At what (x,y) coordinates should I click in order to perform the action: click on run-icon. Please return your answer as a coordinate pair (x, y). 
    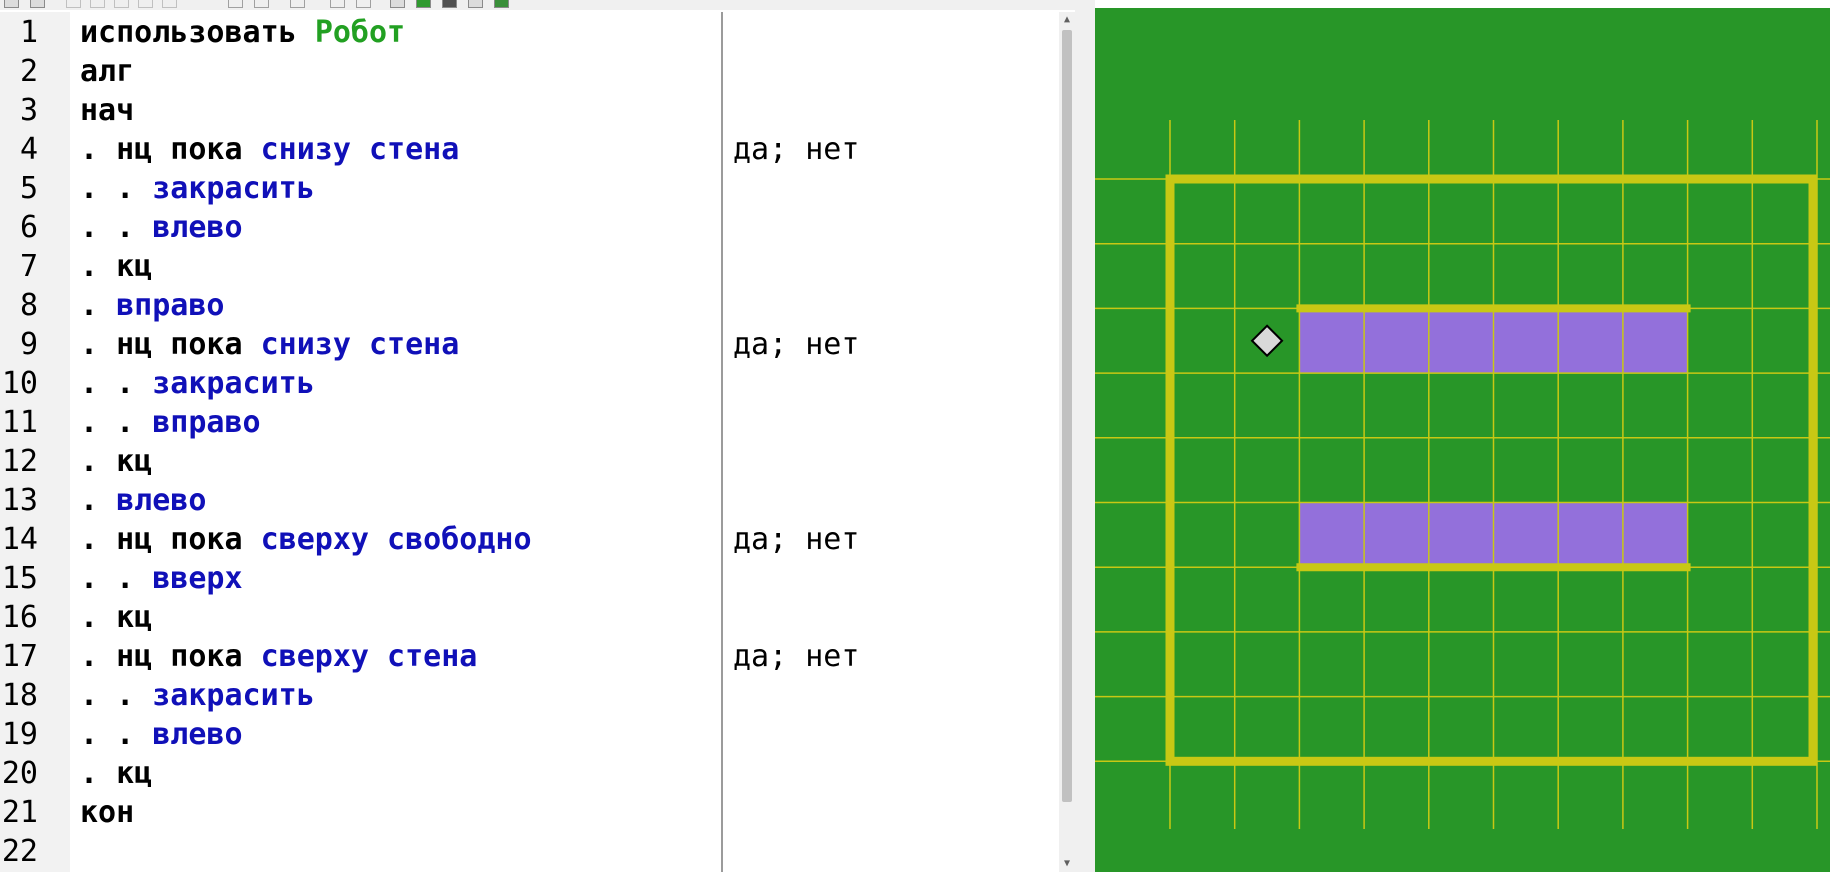
    Looking at the image, I should click on (235, 4).